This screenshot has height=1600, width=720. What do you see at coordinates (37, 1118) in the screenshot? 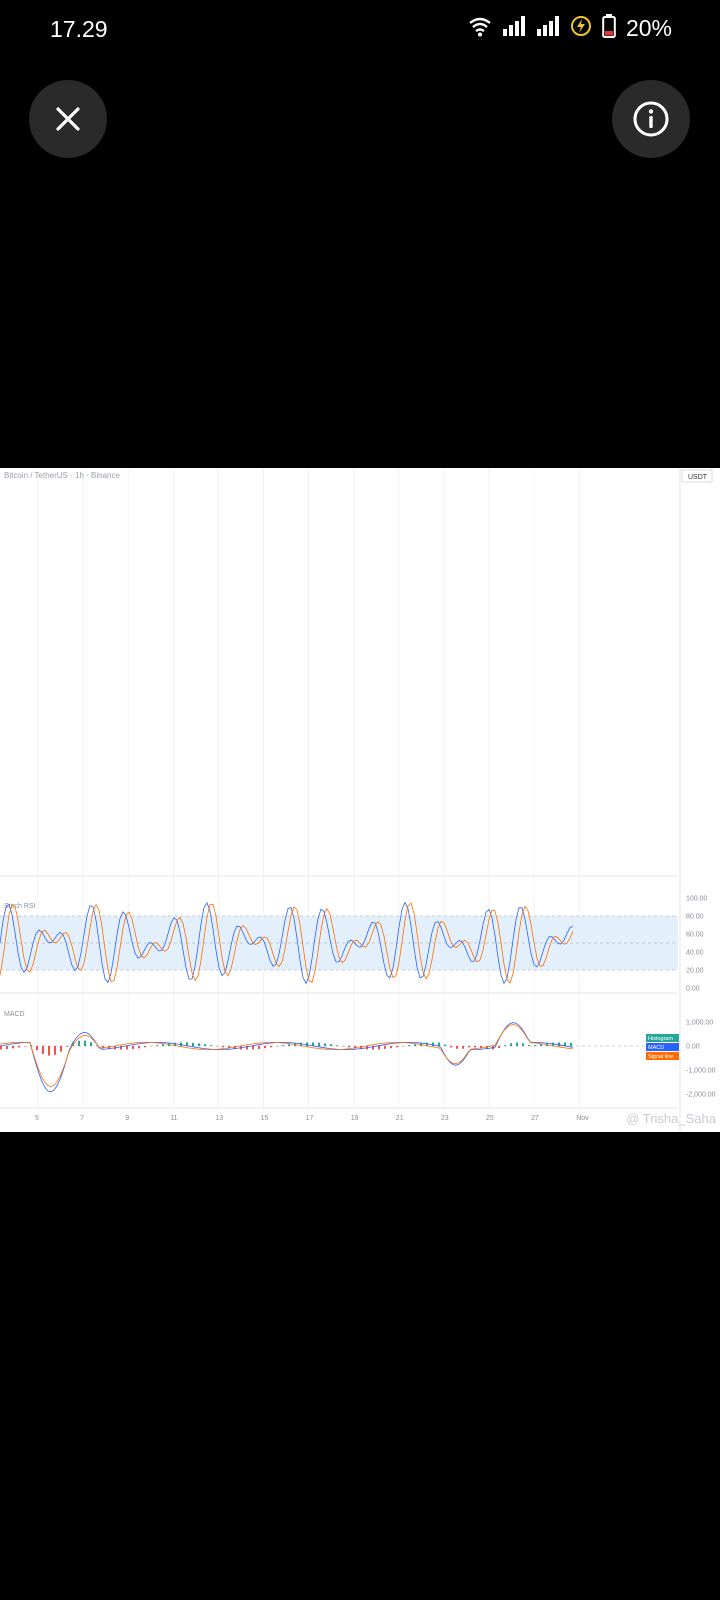
I see `x-tick-label: 5` at bounding box center [37, 1118].